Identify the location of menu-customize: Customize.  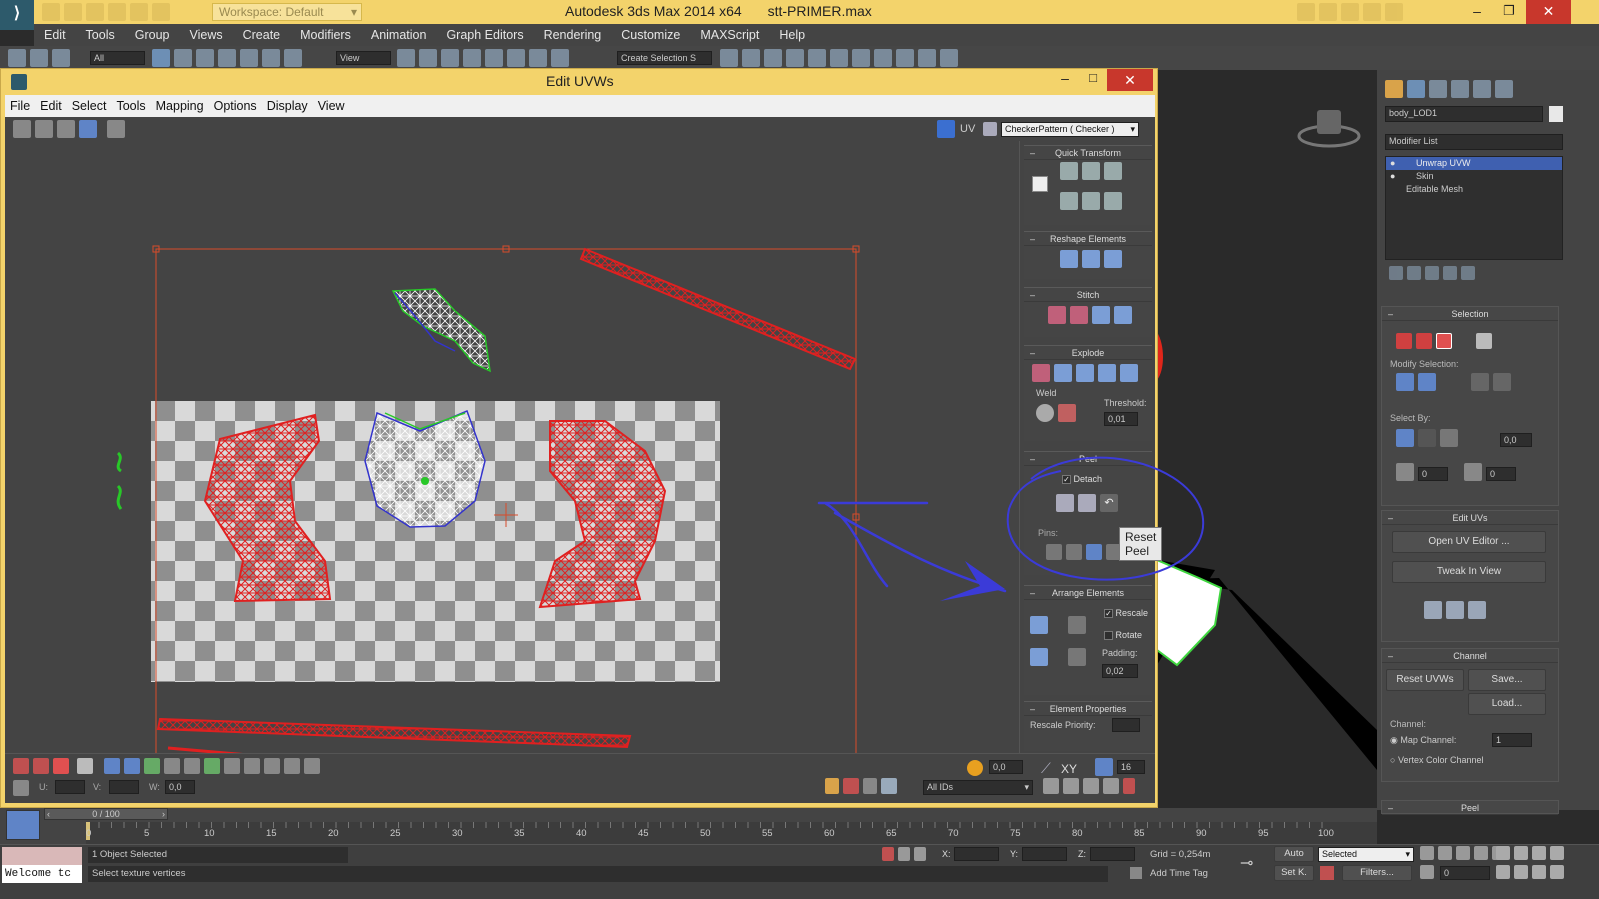
(650, 35).